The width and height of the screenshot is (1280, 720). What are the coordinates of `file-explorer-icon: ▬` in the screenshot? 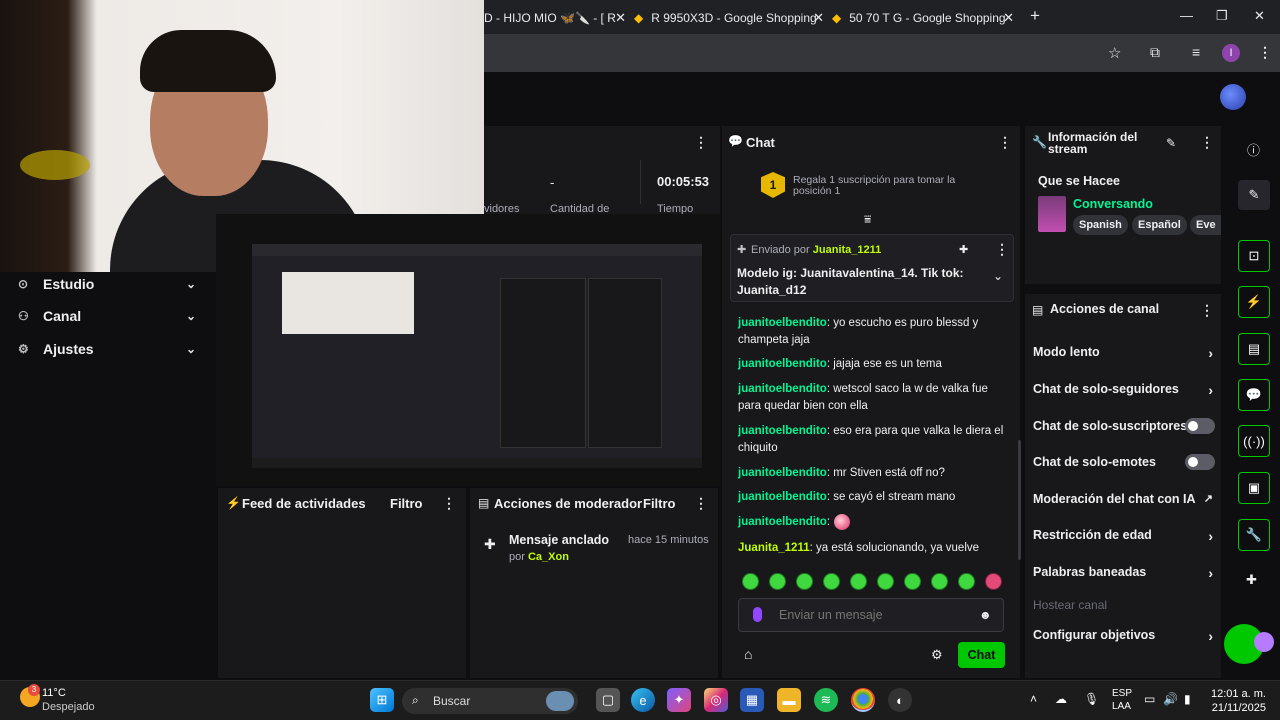 It's located at (789, 700).